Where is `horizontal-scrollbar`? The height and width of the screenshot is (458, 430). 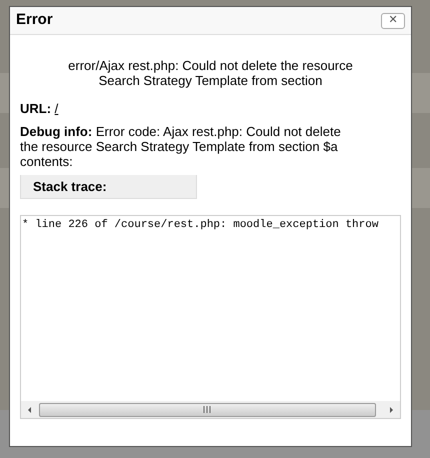 horizontal-scrollbar is located at coordinates (210, 409).